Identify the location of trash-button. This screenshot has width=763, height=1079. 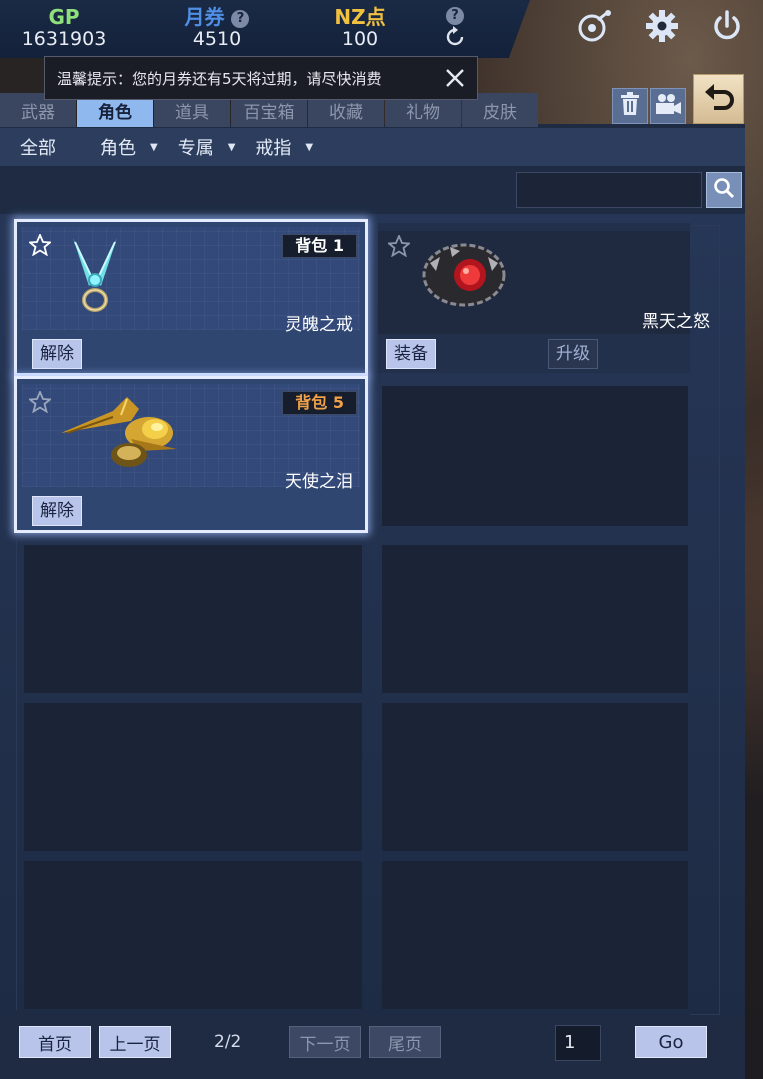
(630, 106).